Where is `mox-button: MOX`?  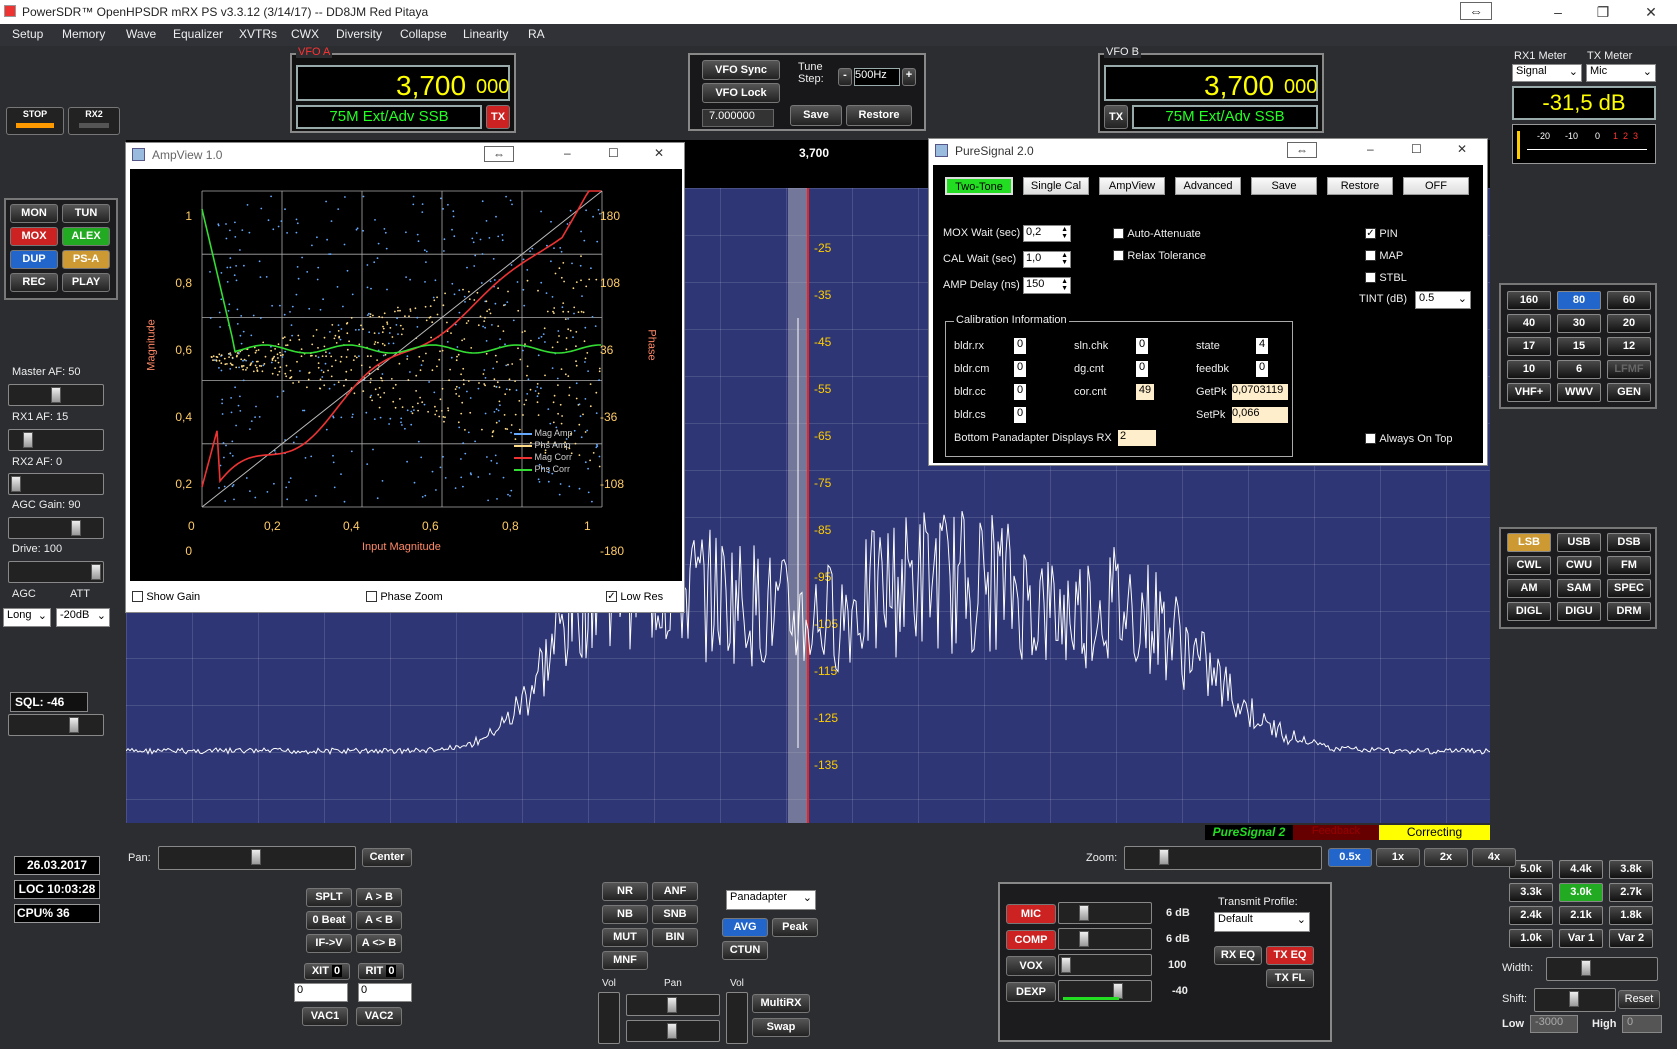
mox-button: MOX is located at coordinates (34, 236).